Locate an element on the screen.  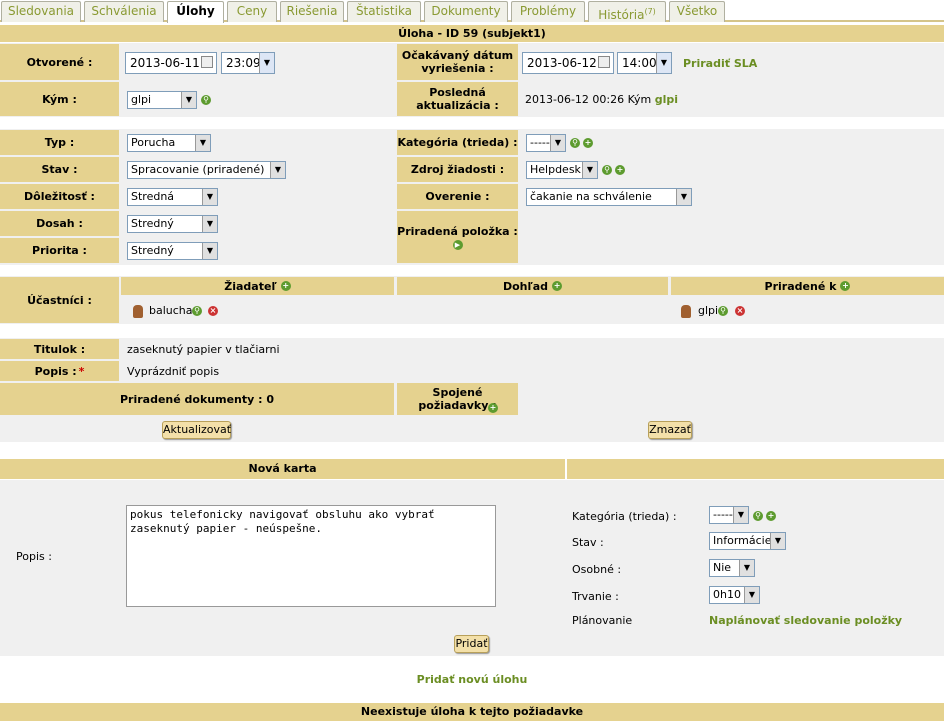
desc-label-cell: Popis : * is located at coordinates (59, 371).